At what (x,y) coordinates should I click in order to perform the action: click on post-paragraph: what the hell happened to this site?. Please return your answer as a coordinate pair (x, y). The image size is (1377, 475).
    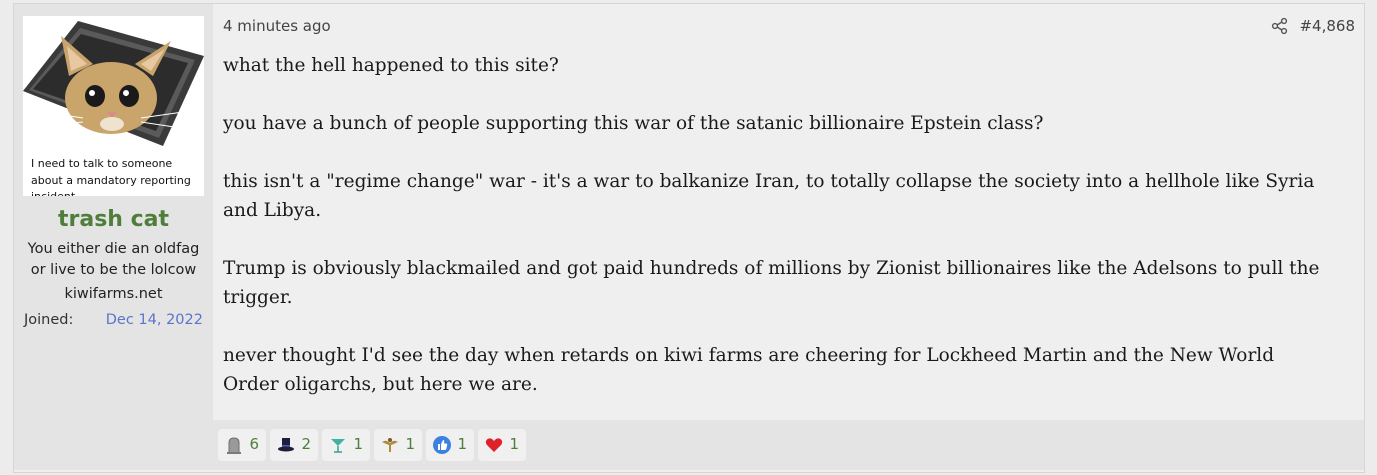
    Looking at the image, I should click on (391, 65).